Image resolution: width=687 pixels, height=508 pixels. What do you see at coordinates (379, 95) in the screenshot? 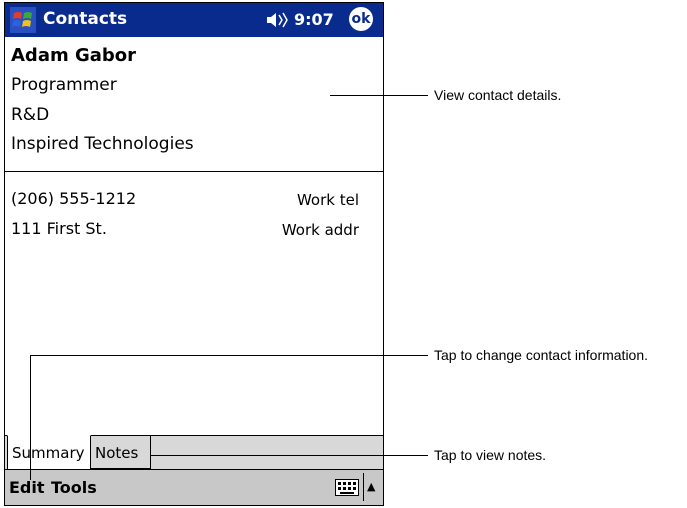
I see `callout-line-details` at bounding box center [379, 95].